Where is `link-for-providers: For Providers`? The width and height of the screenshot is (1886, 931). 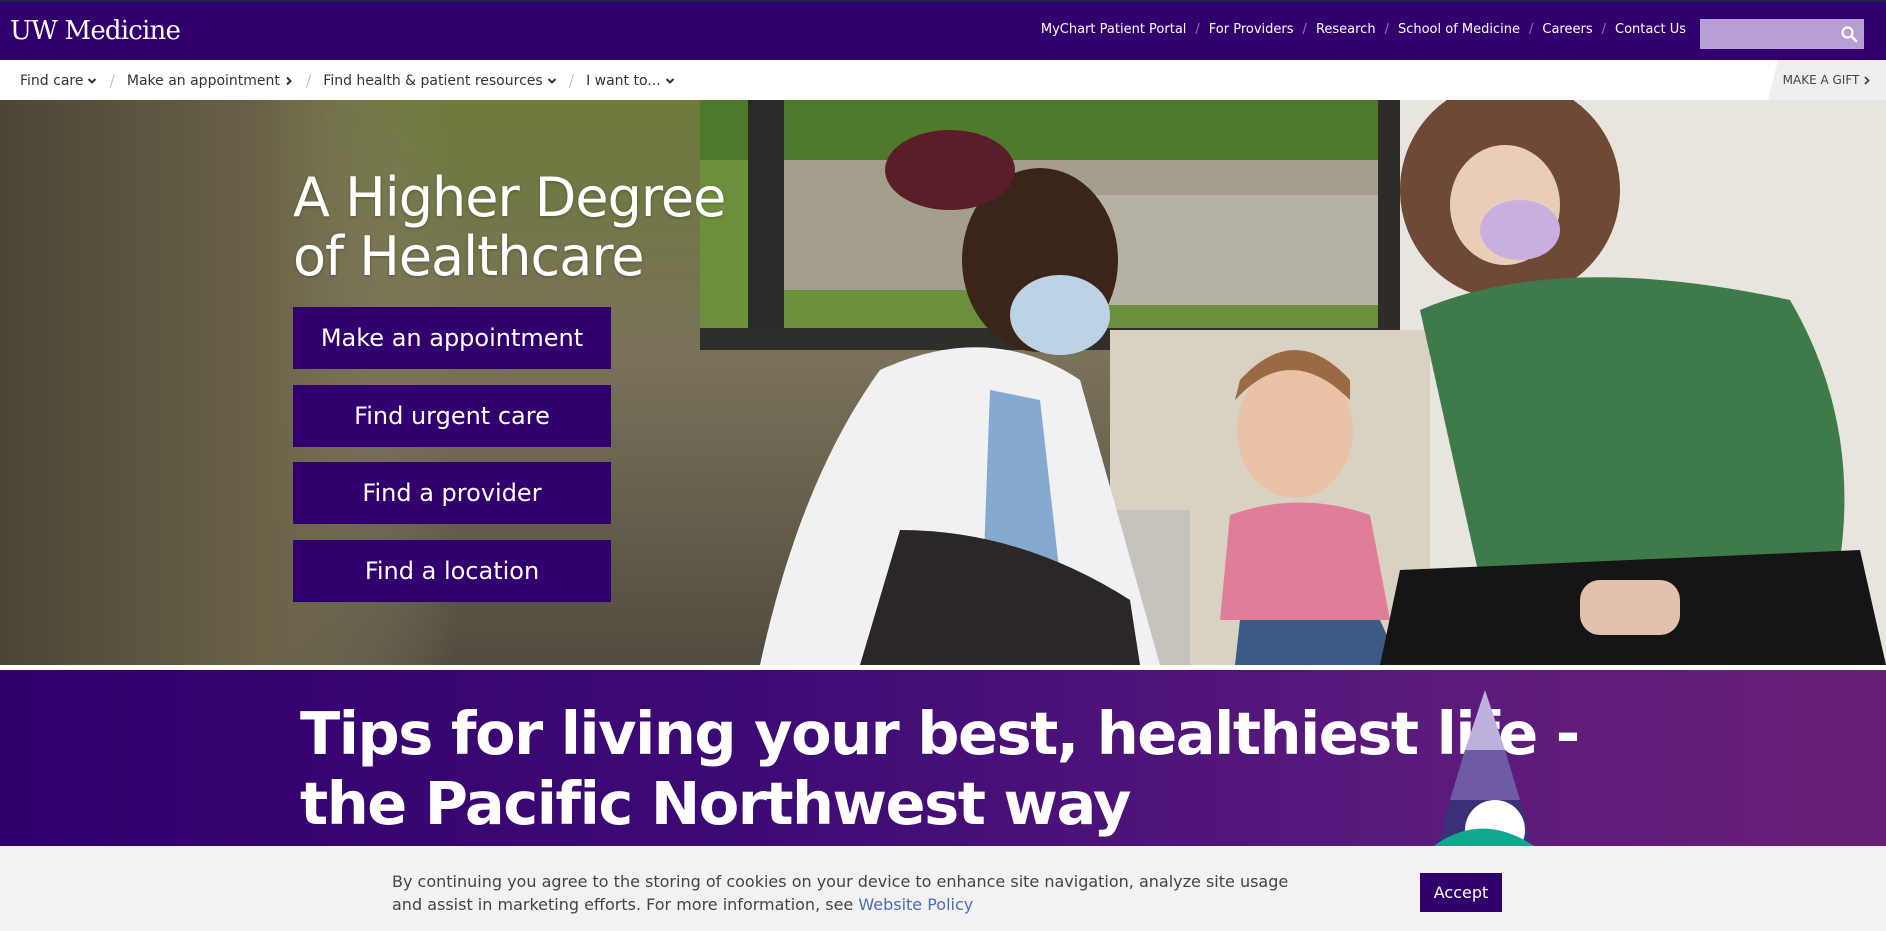
link-for-providers: For Providers is located at coordinates (1251, 29).